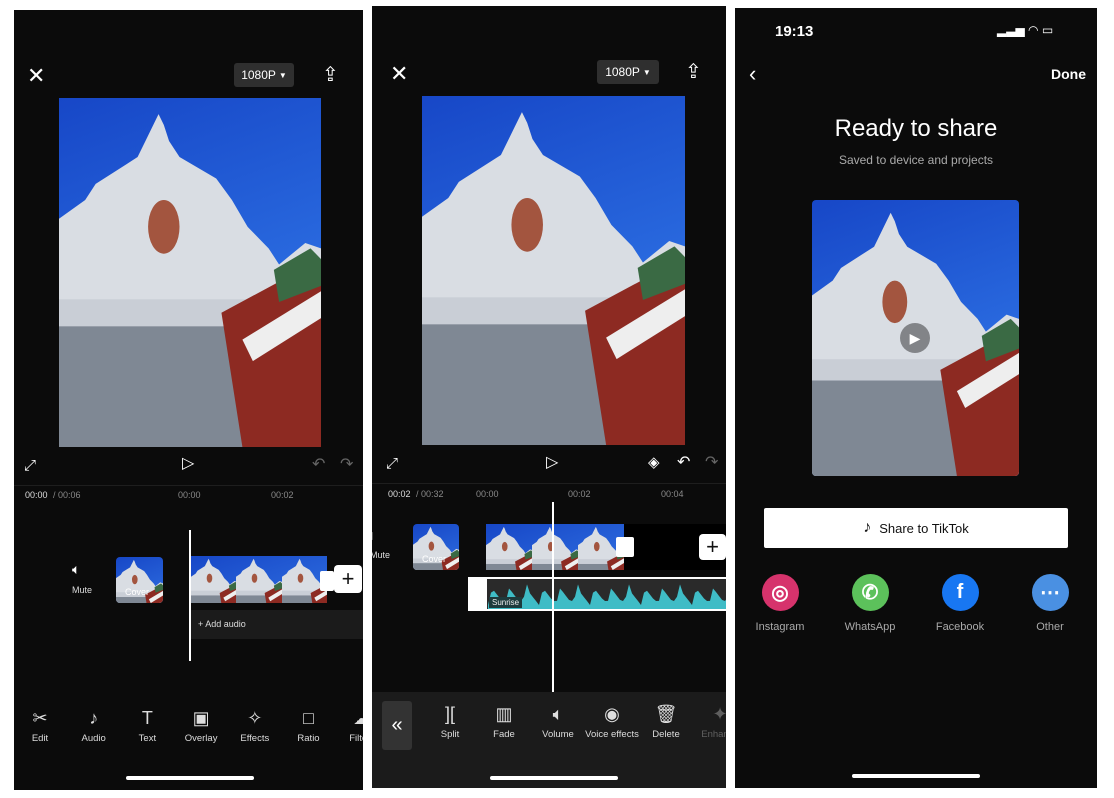 The image size is (1114, 798). I want to click on tool-text: T Text, so click(147, 725).